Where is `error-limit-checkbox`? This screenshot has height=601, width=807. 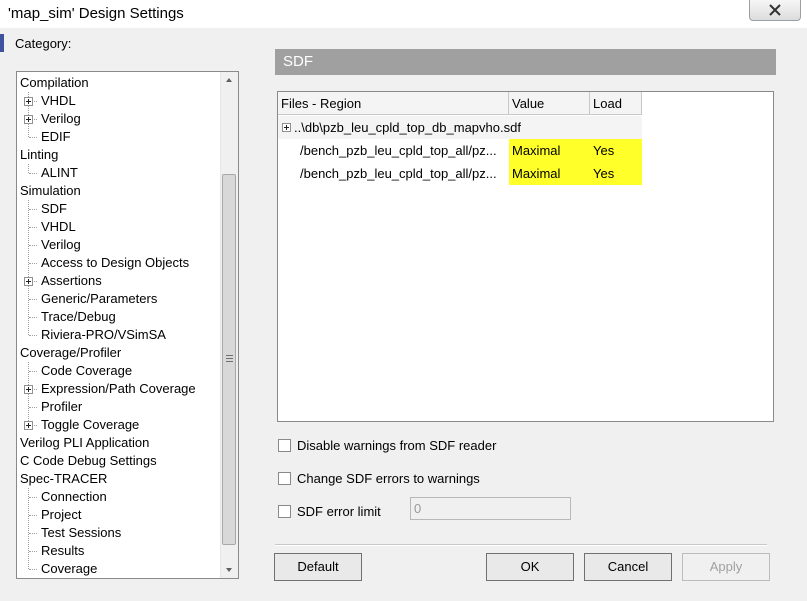
error-limit-checkbox is located at coordinates (284, 511).